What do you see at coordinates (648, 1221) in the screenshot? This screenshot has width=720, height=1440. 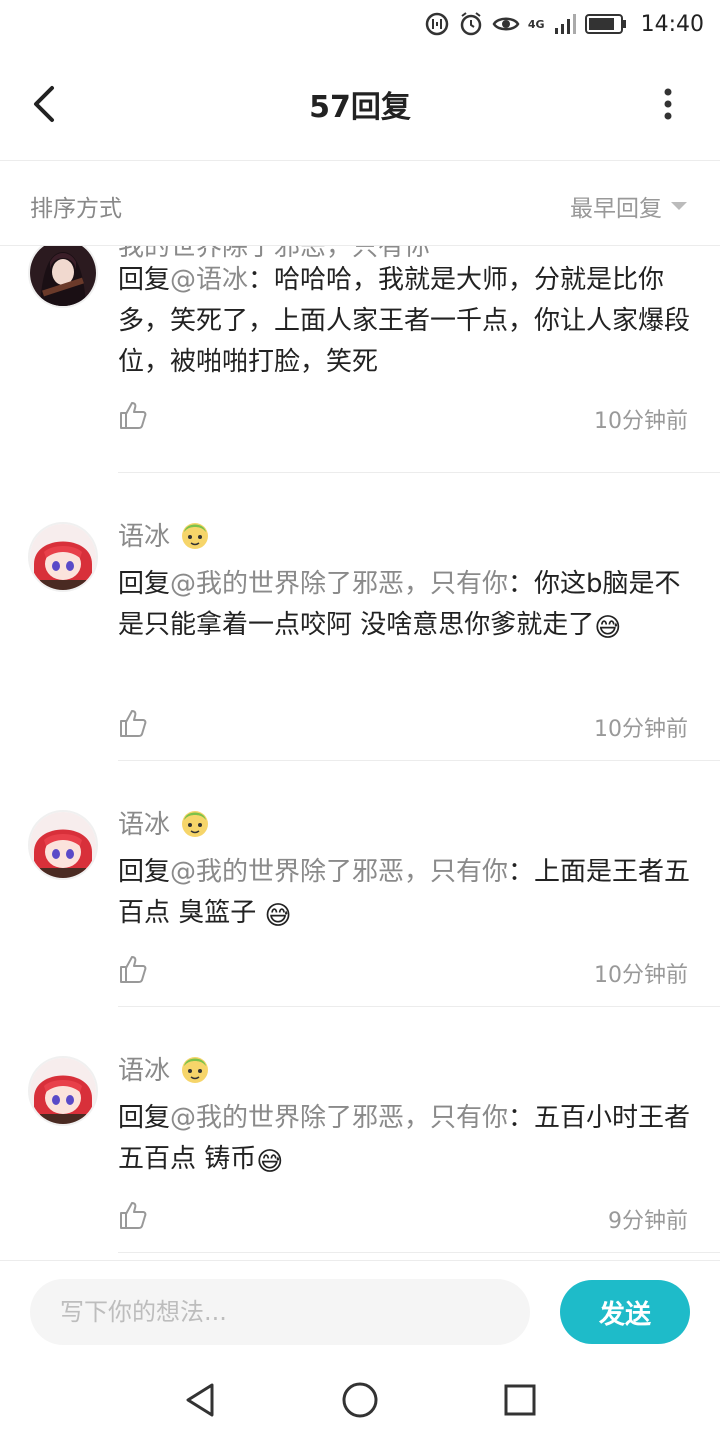 I see `comment-time: 9分钟前` at bounding box center [648, 1221].